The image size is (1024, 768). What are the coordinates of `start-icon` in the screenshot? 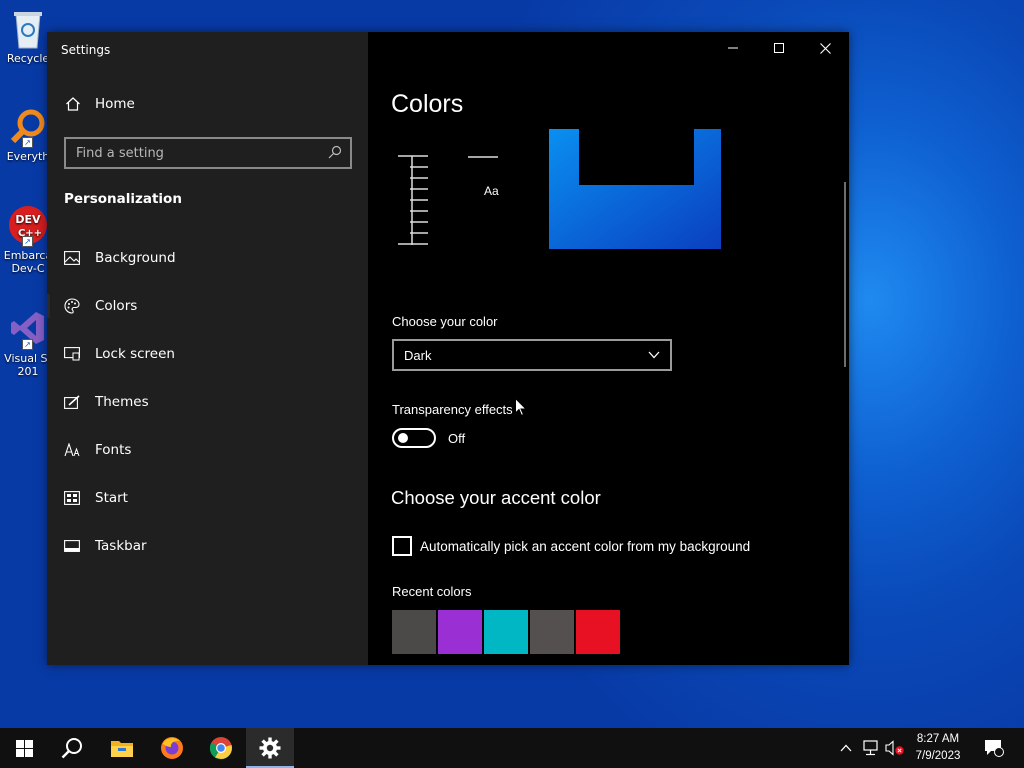 It's located at (72, 498).